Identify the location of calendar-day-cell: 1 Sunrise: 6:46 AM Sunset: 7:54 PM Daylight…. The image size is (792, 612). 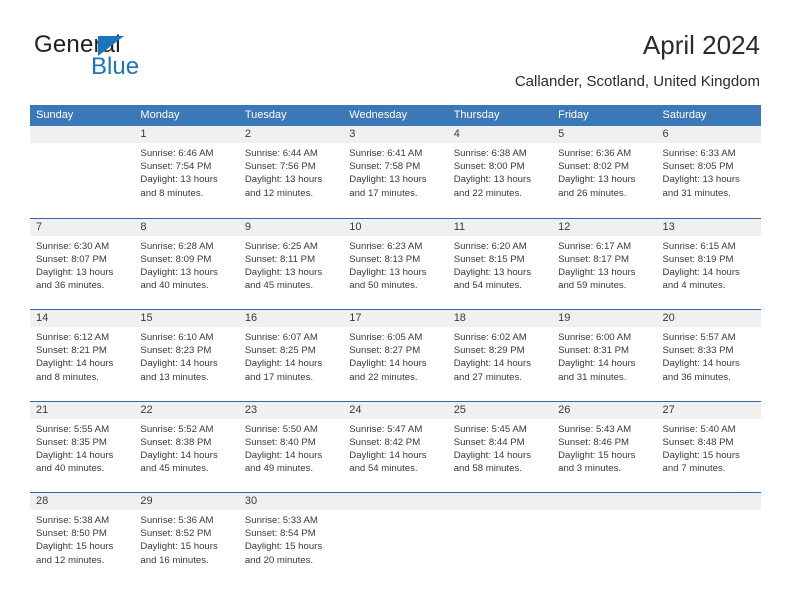
(186, 172).